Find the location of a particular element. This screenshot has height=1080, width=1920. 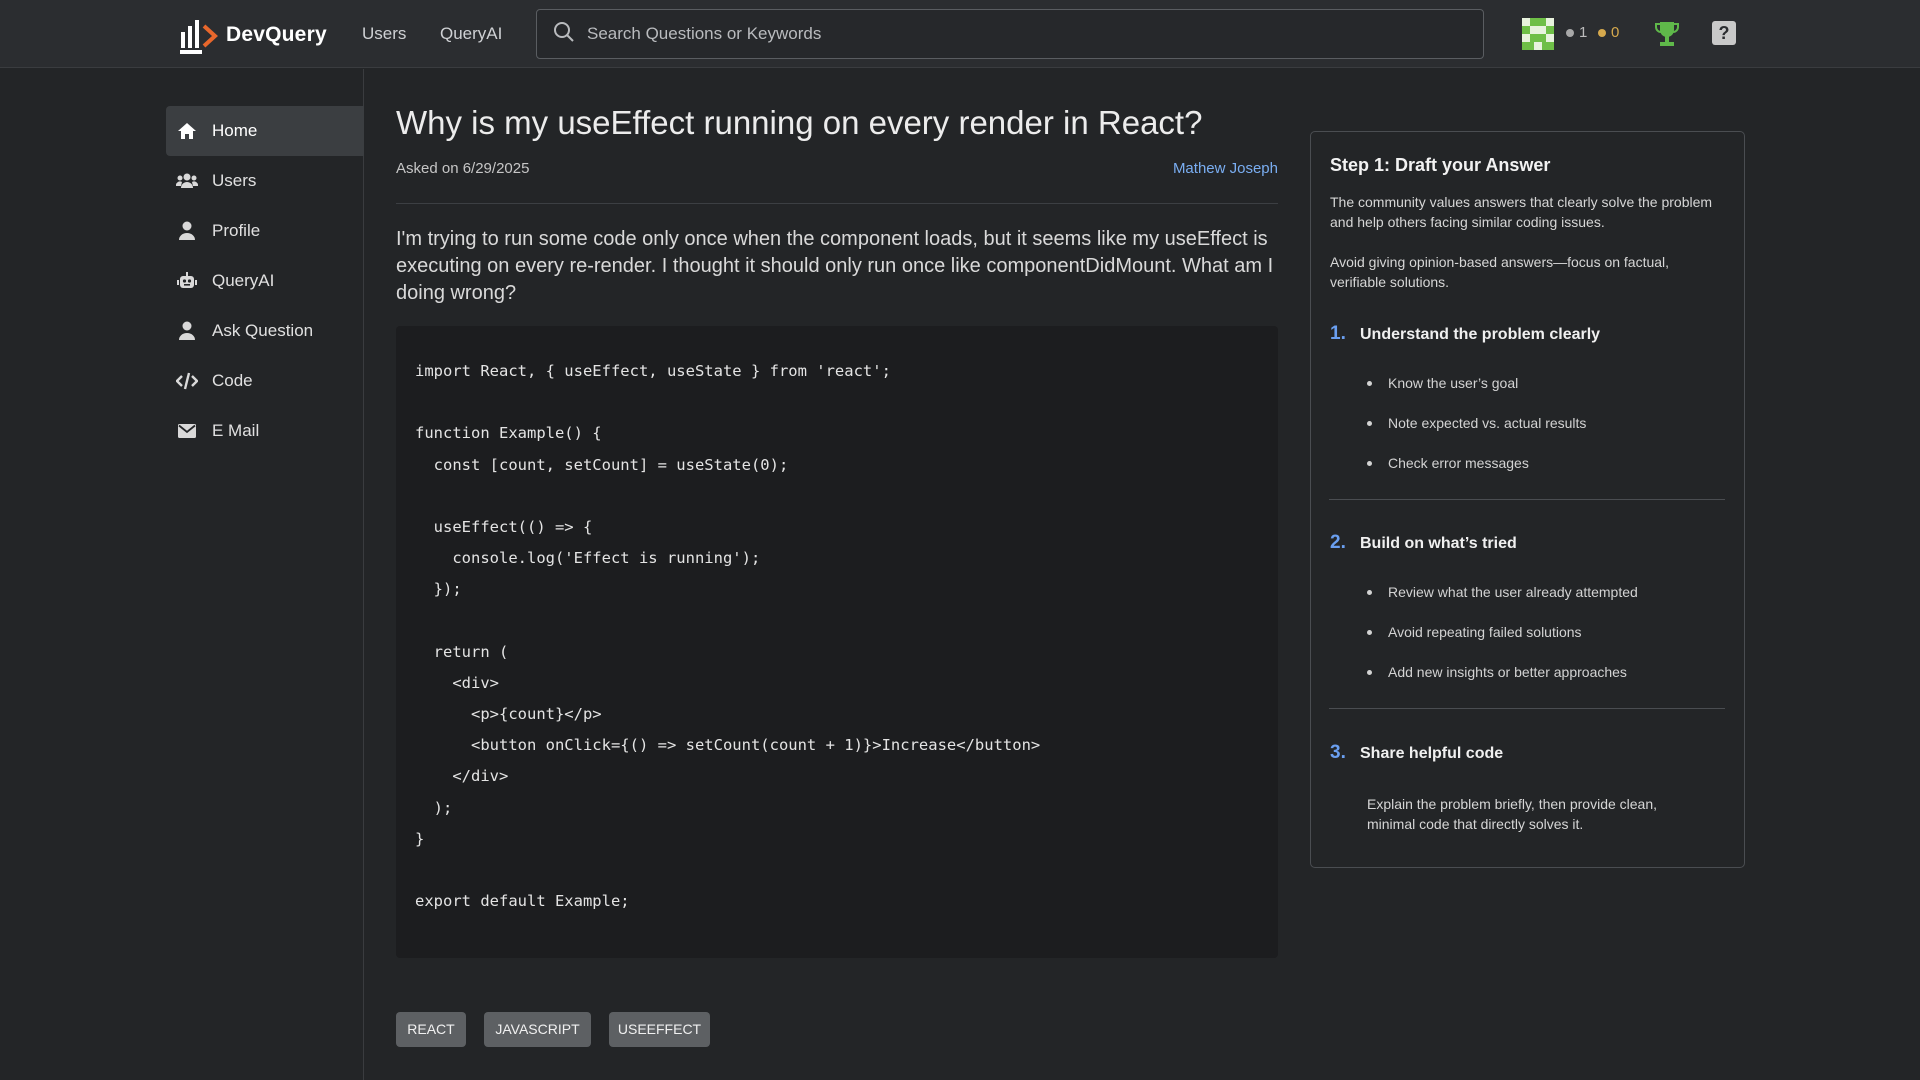

search-bar is located at coordinates (1010, 34).